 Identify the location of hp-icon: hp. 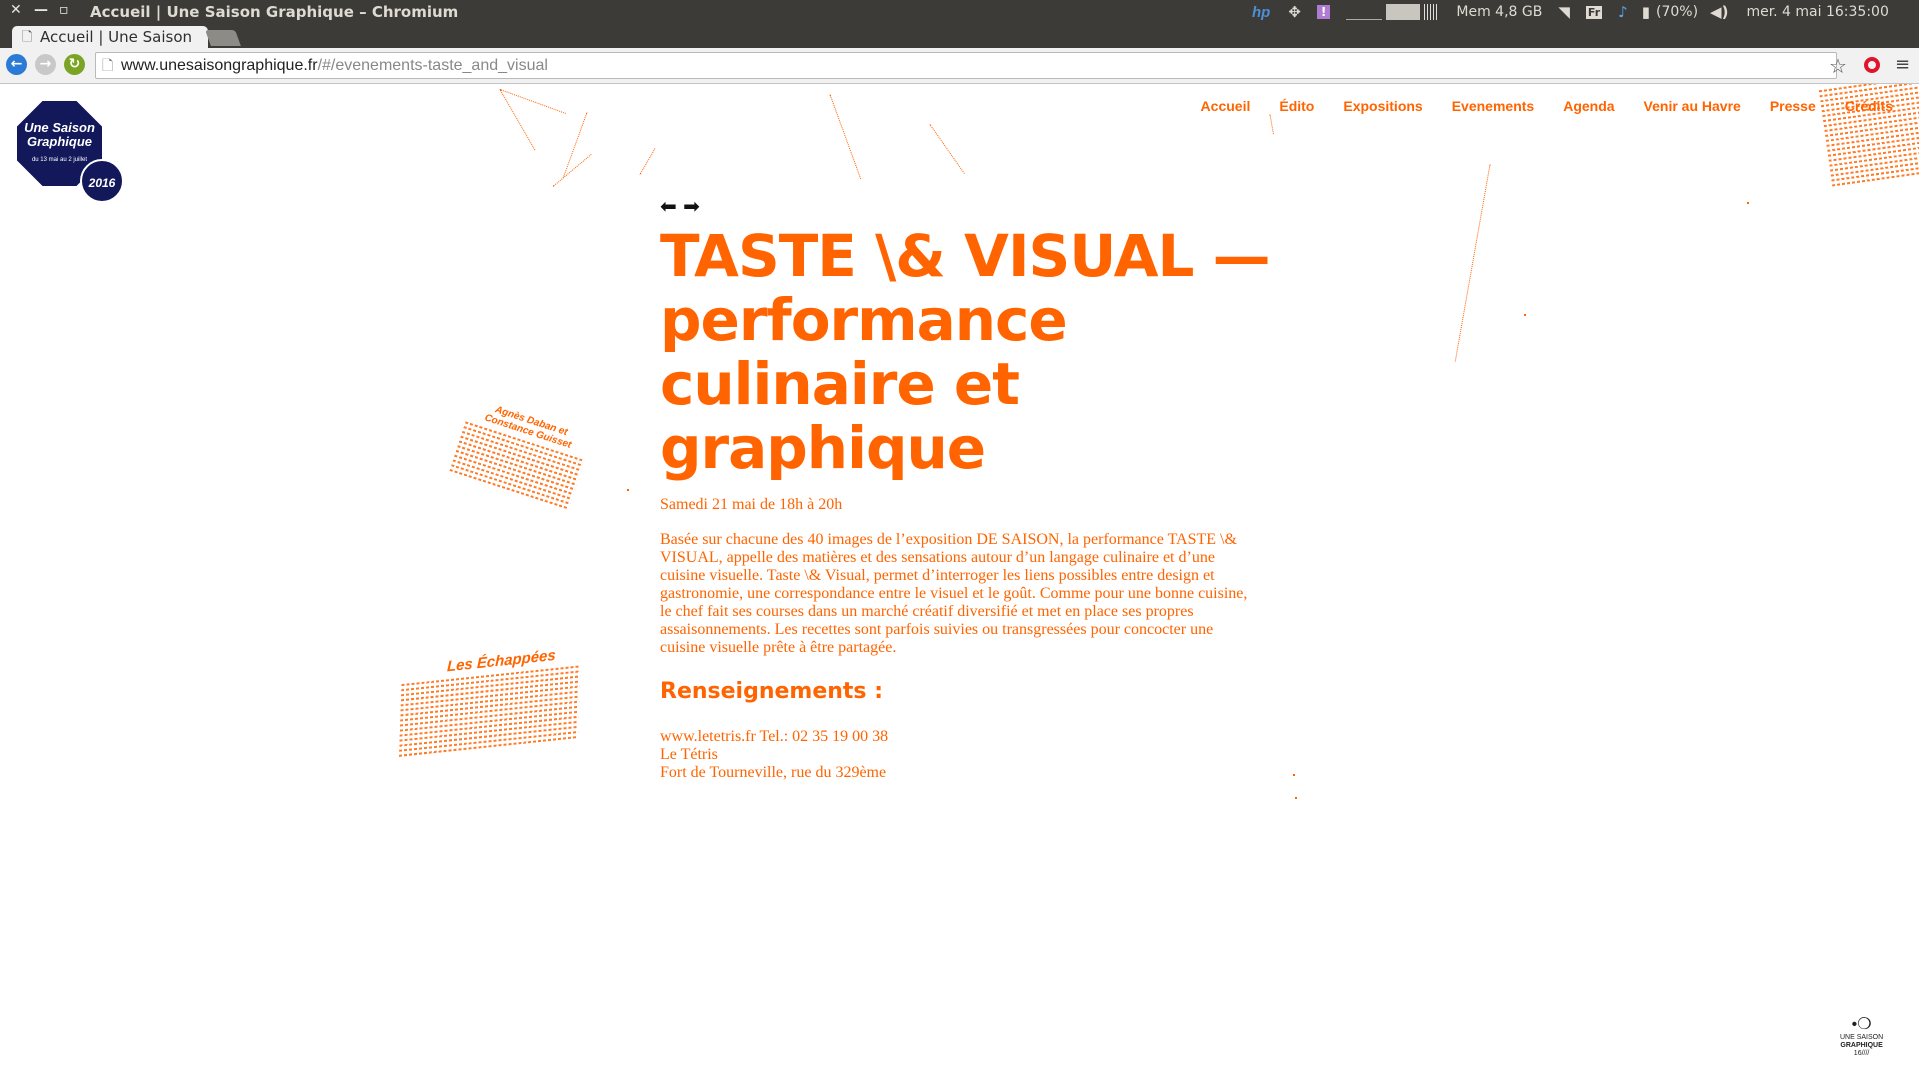
(1261, 12).